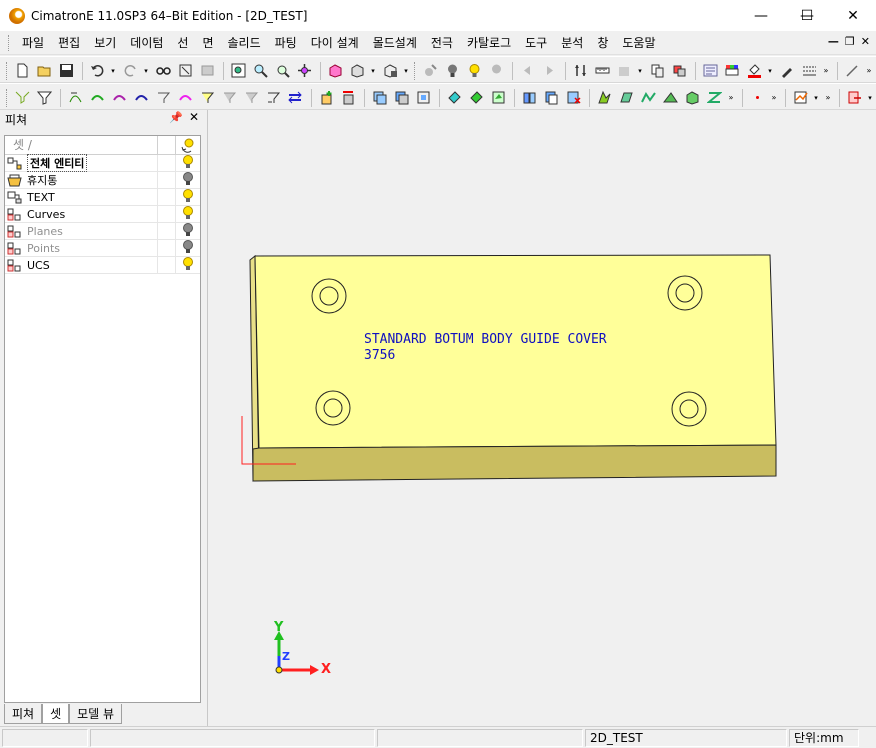 This screenshot has width=876, height=748. What do you see at coordinates (357, 71) in the screenshot?
I see `shading-button` at bounding box center [357, 71].